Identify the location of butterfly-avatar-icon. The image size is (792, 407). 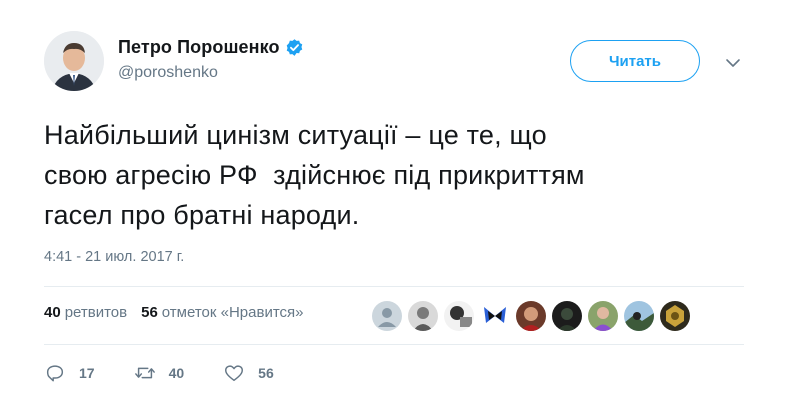
(495, 316).